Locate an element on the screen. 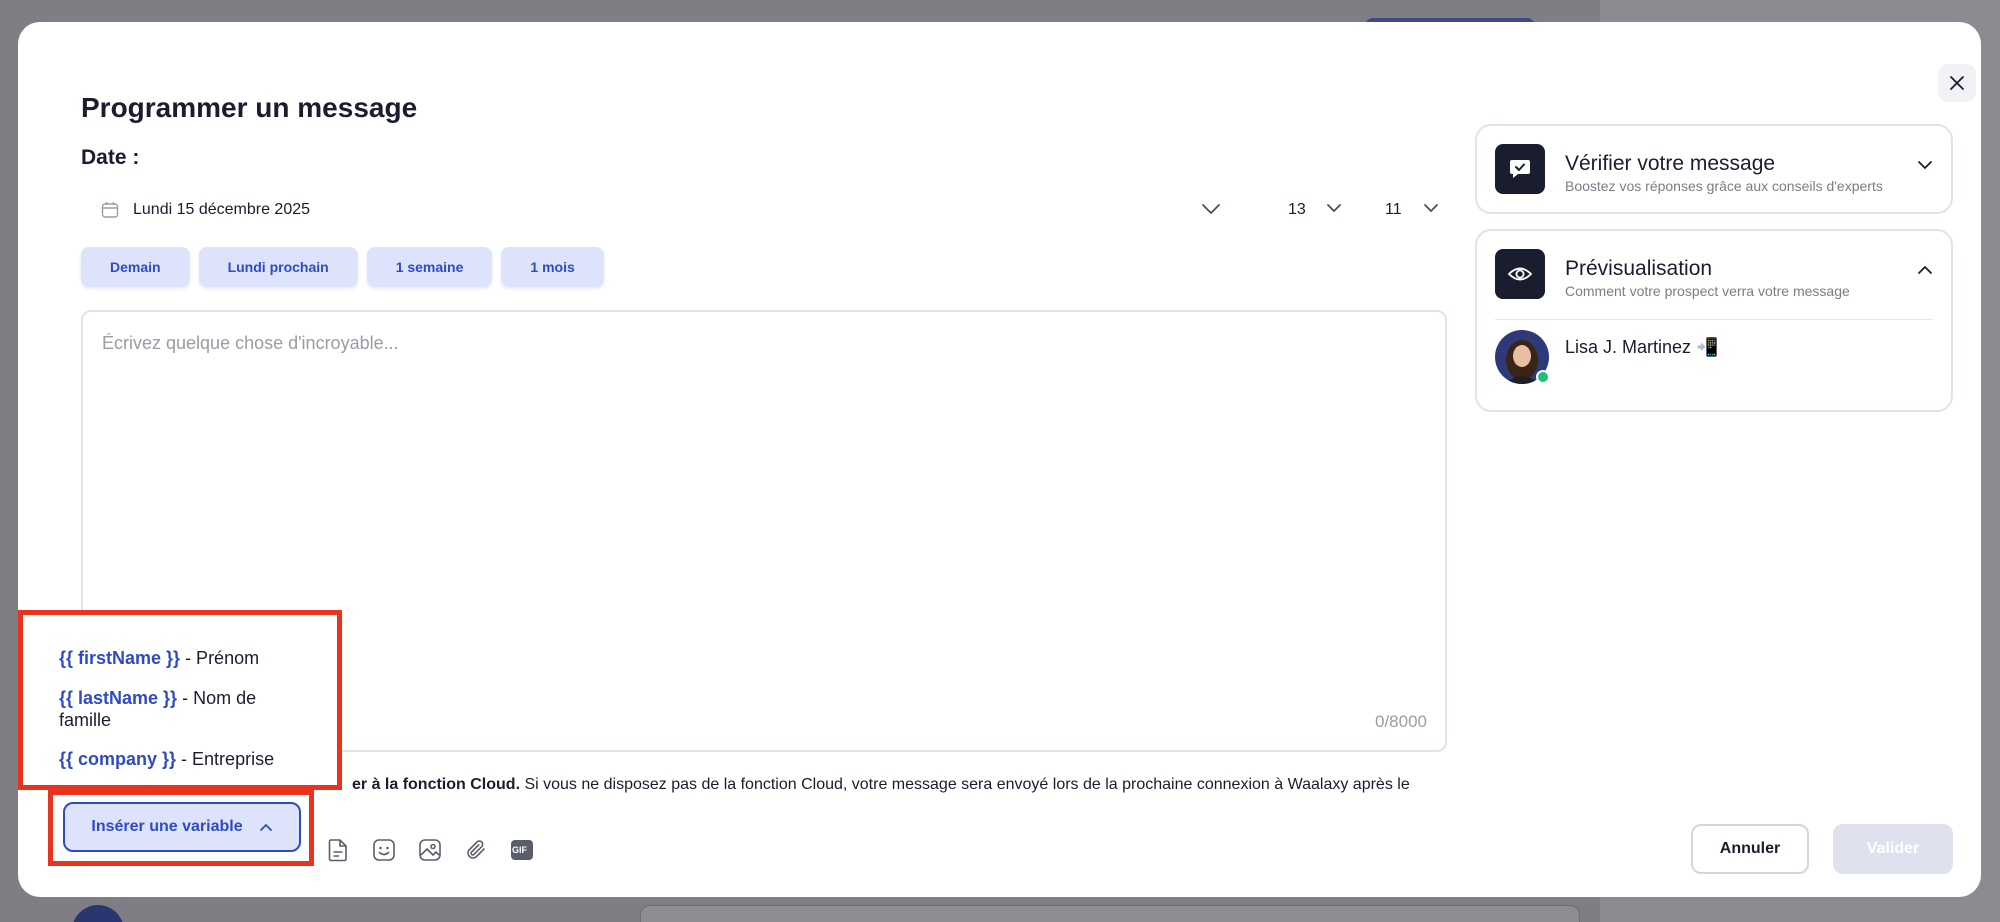  modal-title: Programmer un message is located at coordinates (249, 107).